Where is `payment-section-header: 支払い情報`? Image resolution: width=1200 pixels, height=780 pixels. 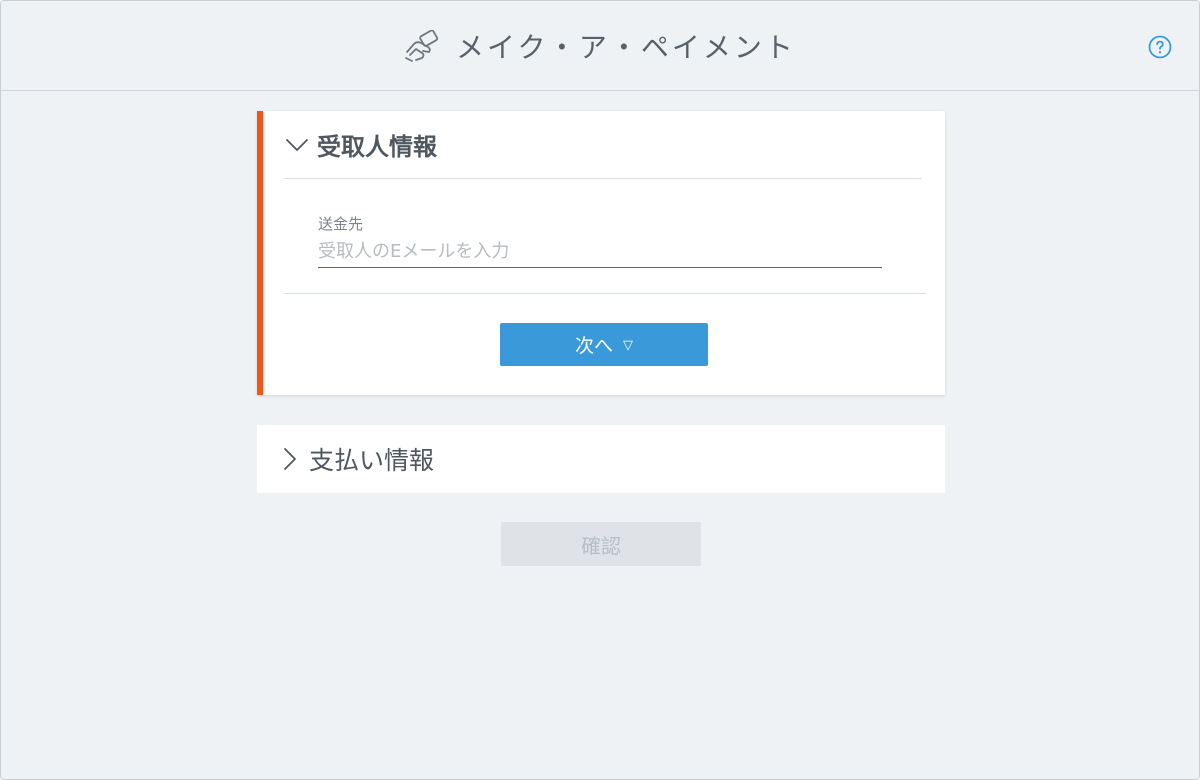 payment-section-header: 支払い情報 is located at coordinates (355, 459).